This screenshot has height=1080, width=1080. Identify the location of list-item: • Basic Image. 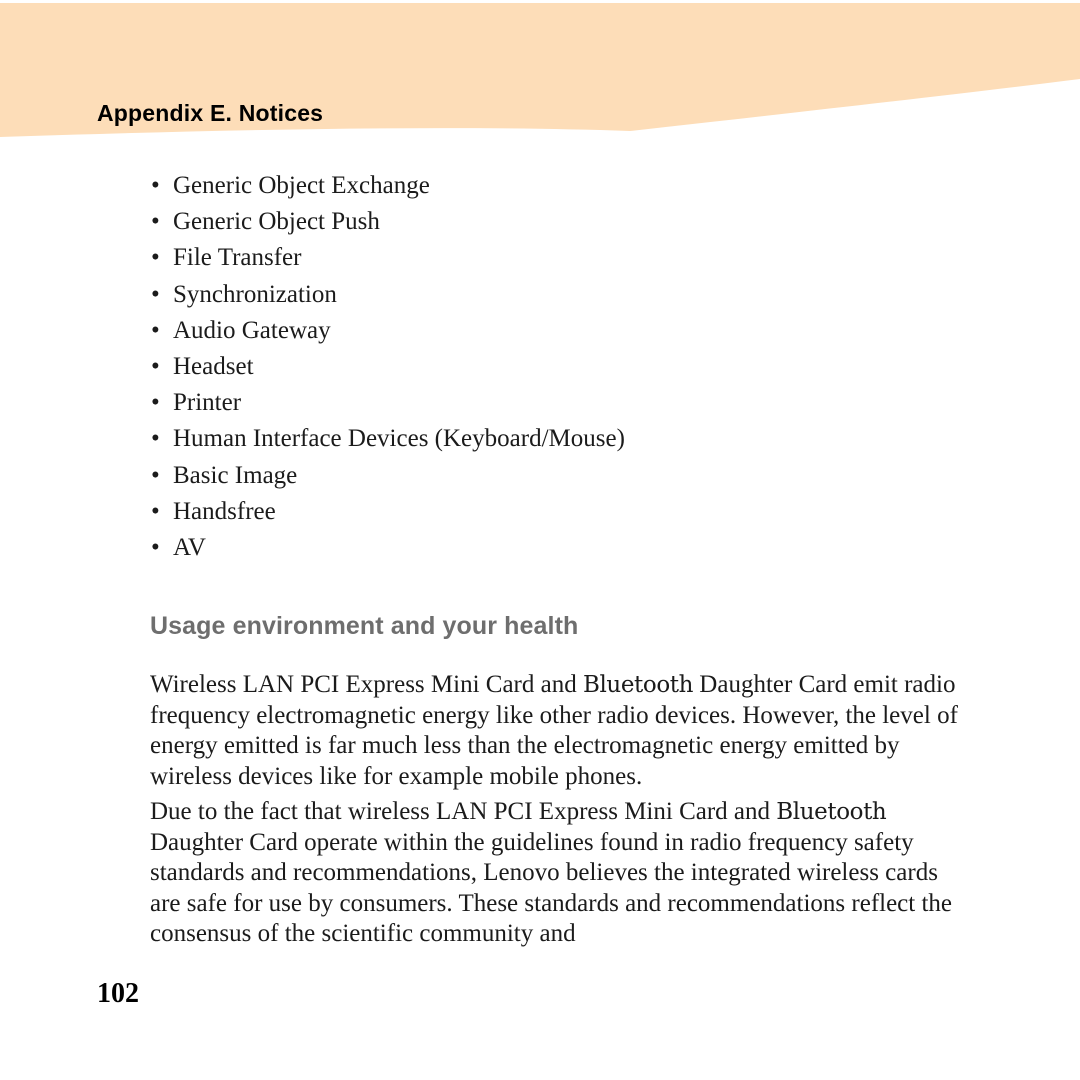
(560, 476).